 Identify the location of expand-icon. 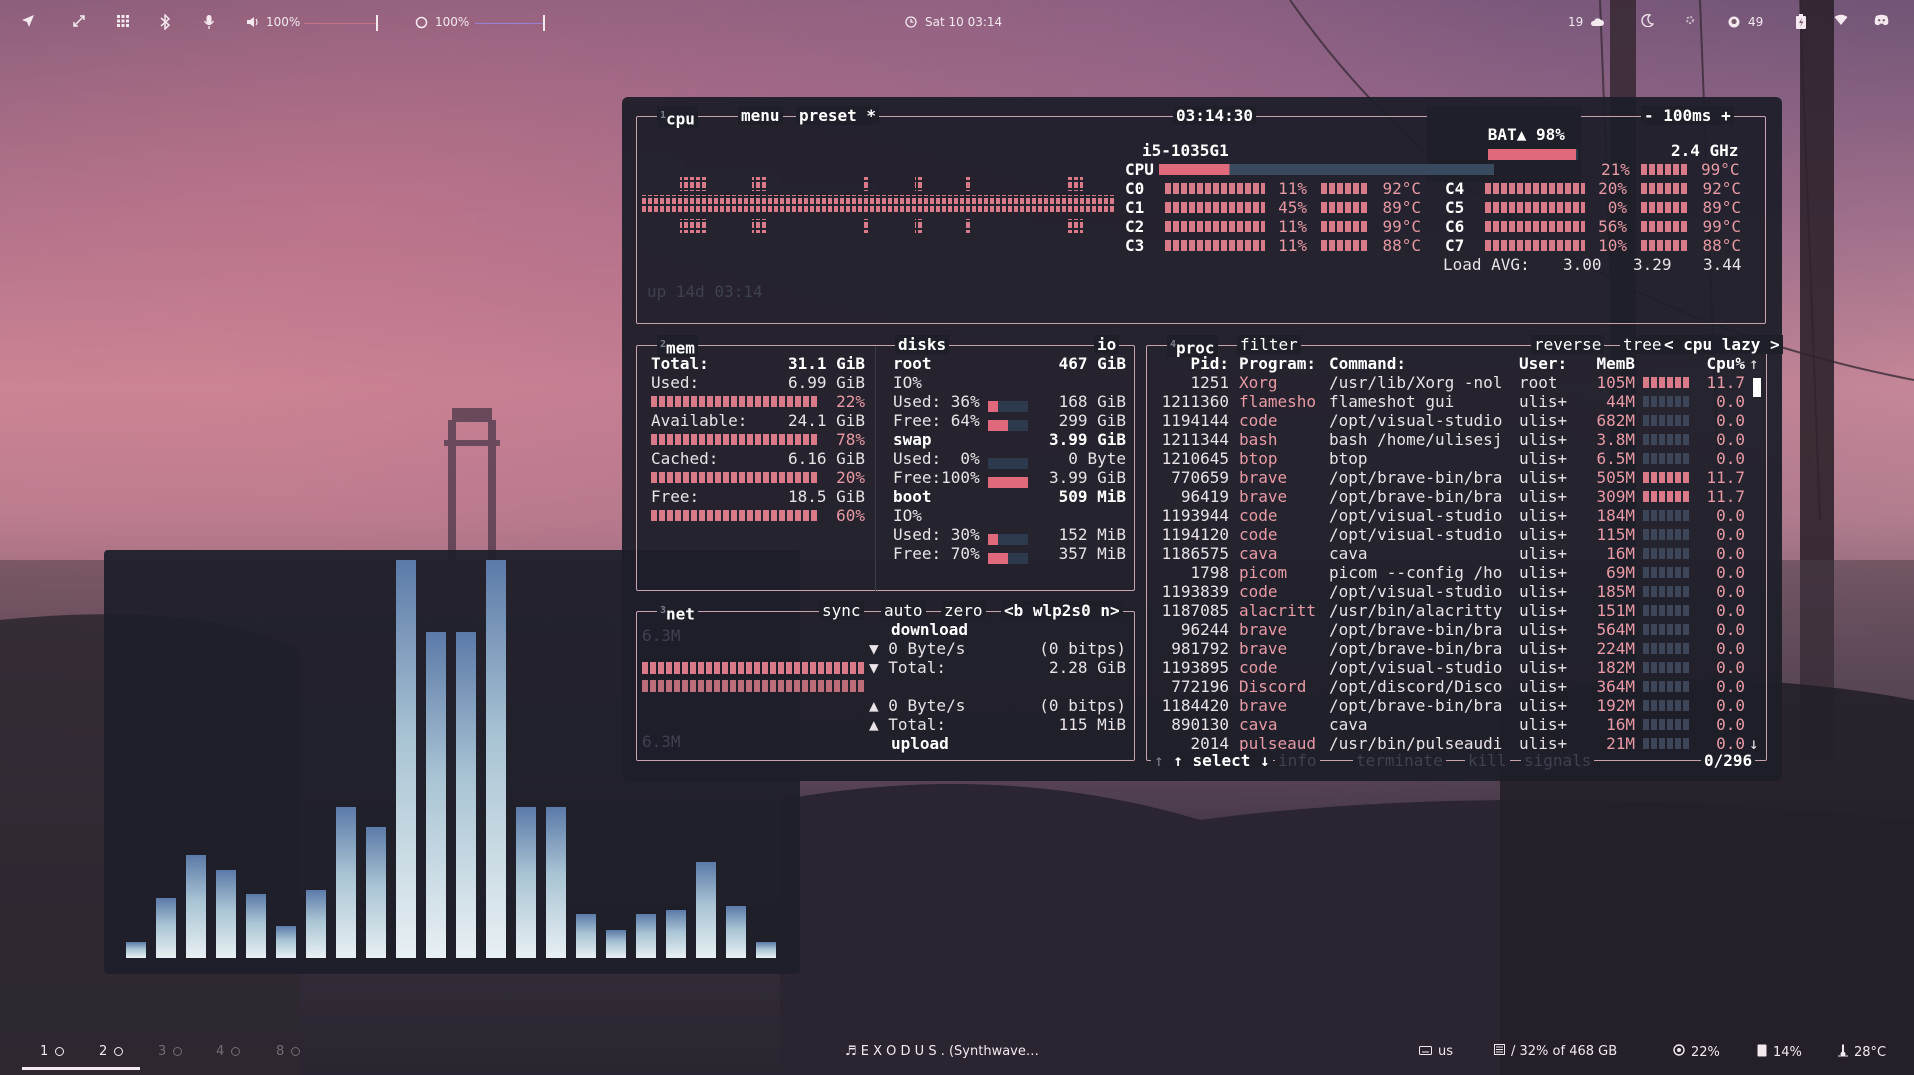
(79, 21).